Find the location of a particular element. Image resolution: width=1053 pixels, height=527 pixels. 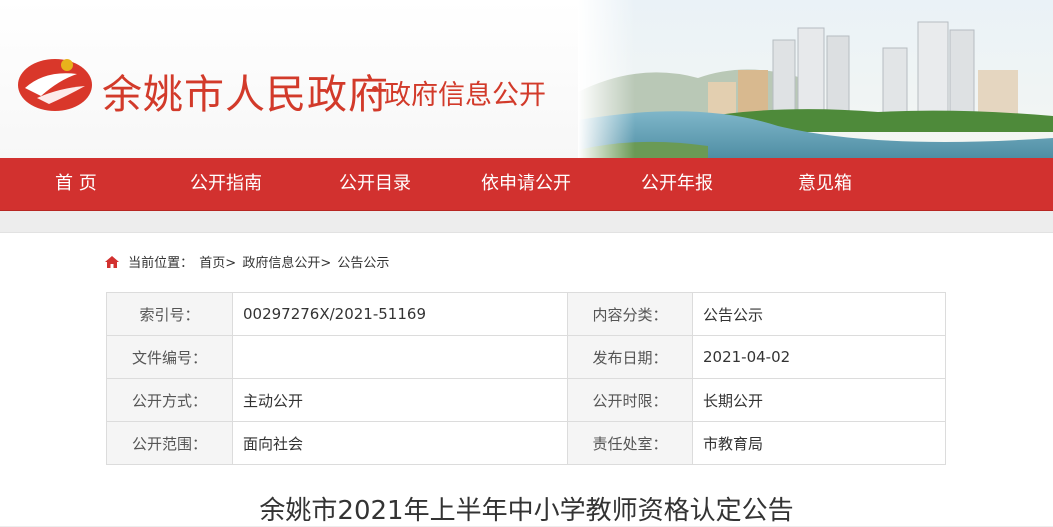

breadcrumb-current: 公告公示 is located at coordinates (363, 263).